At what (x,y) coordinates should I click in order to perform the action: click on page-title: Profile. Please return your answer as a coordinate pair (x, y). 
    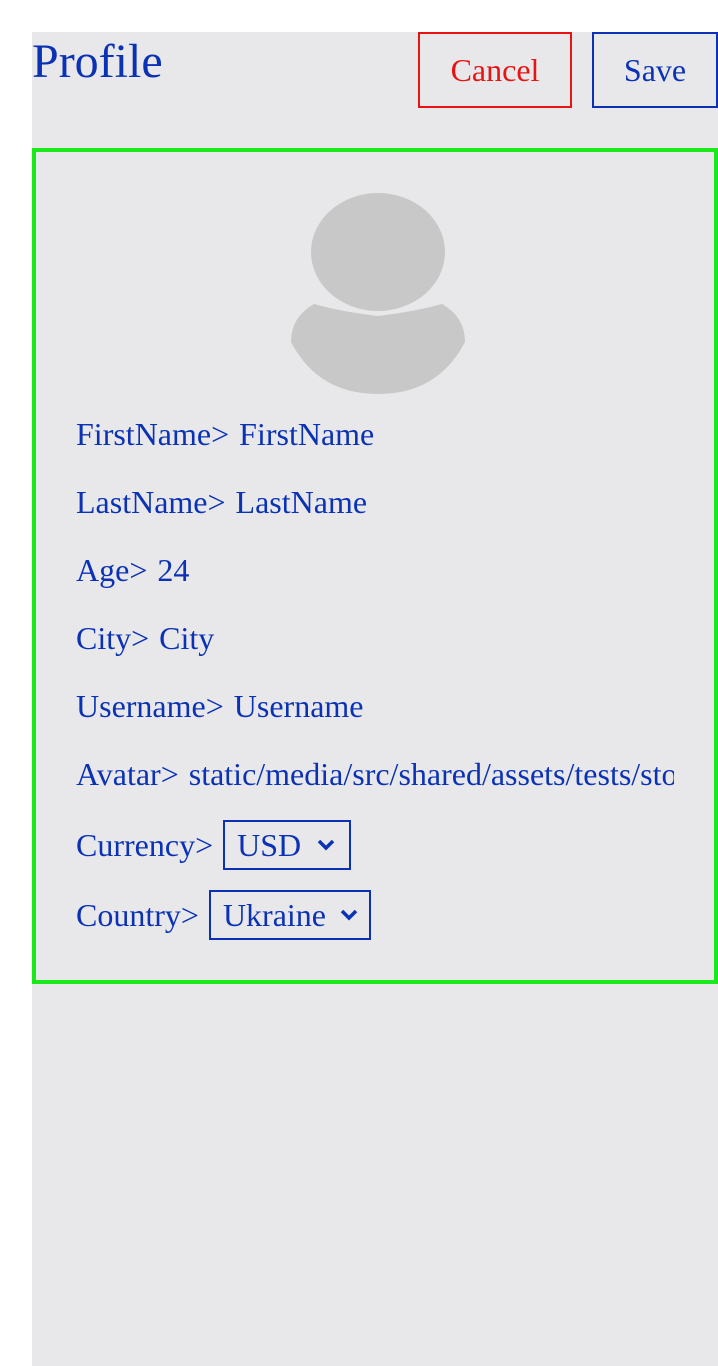
    Looking at the image, I should click on (97, 61).